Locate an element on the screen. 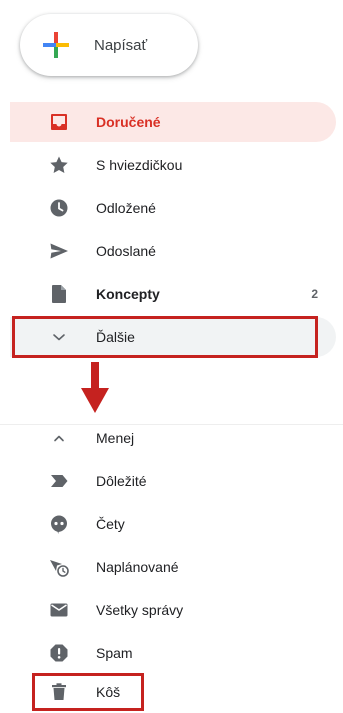 The width and height of the screenshot is (343, 713). sidebar-item-label: Naplánované is located at coordinates (137, 567).